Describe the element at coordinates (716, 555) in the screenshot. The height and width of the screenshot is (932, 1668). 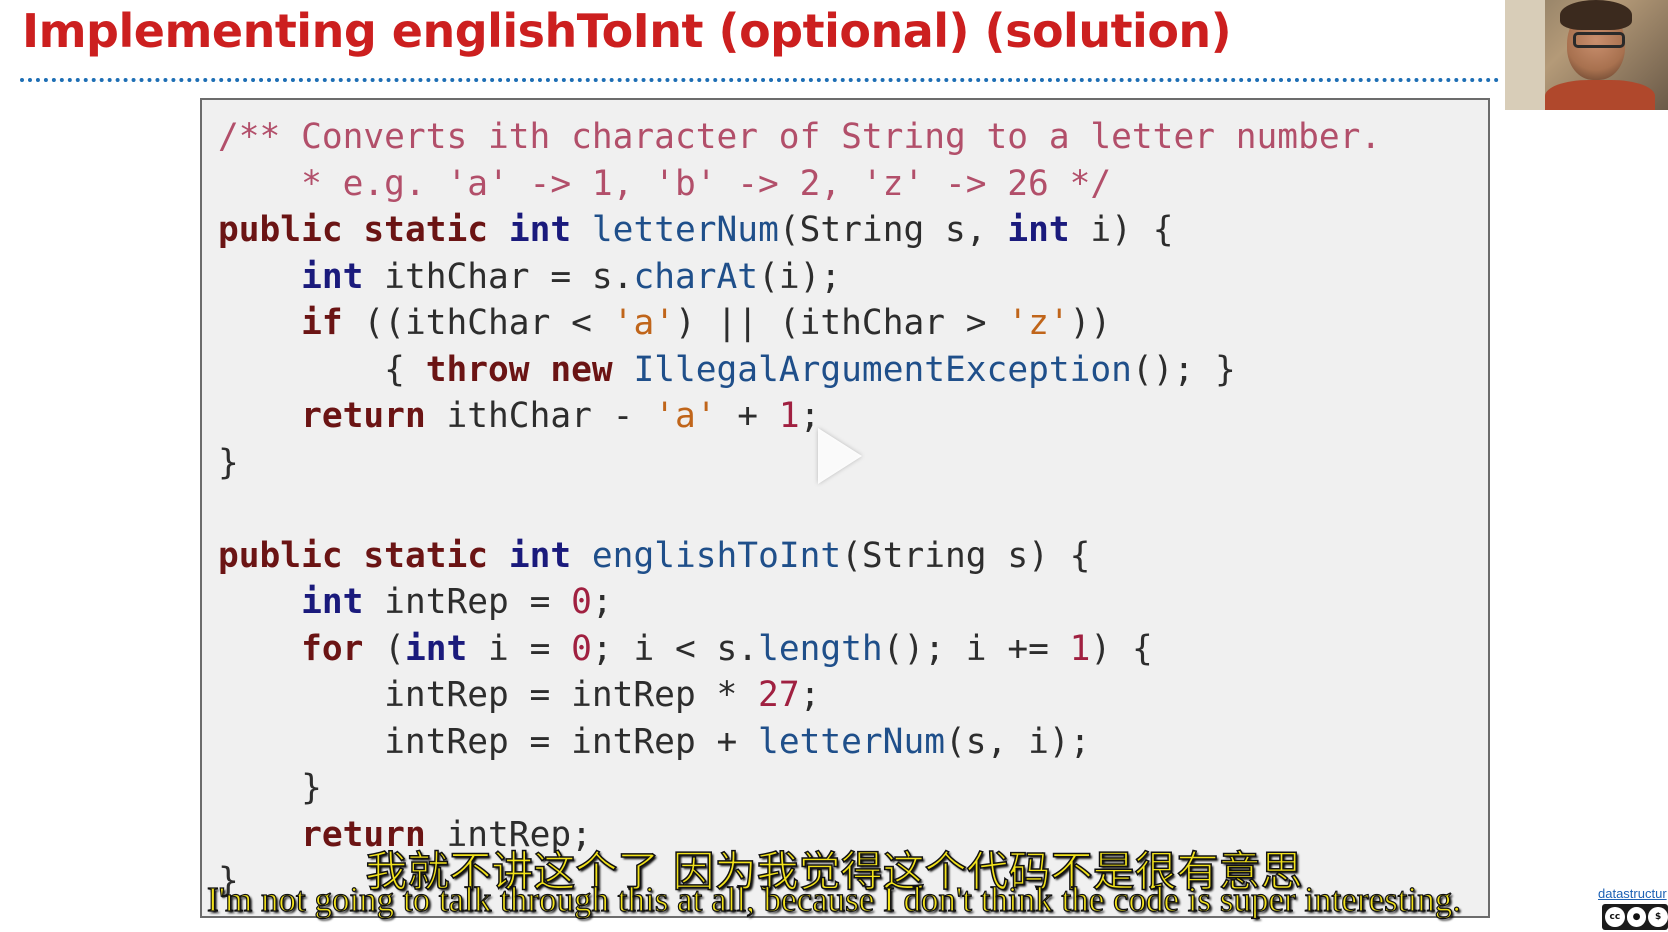
I see `englishToInt-declaration: englishToInt` at that location.